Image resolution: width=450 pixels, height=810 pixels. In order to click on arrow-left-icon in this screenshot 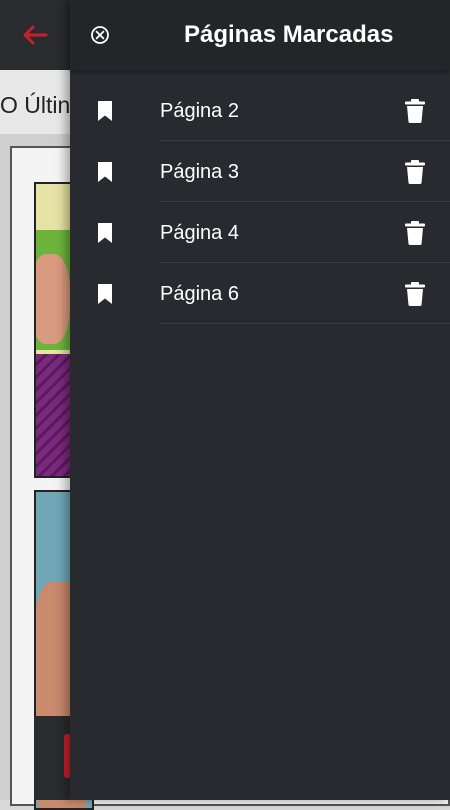, I will do `click(35, 35)`.